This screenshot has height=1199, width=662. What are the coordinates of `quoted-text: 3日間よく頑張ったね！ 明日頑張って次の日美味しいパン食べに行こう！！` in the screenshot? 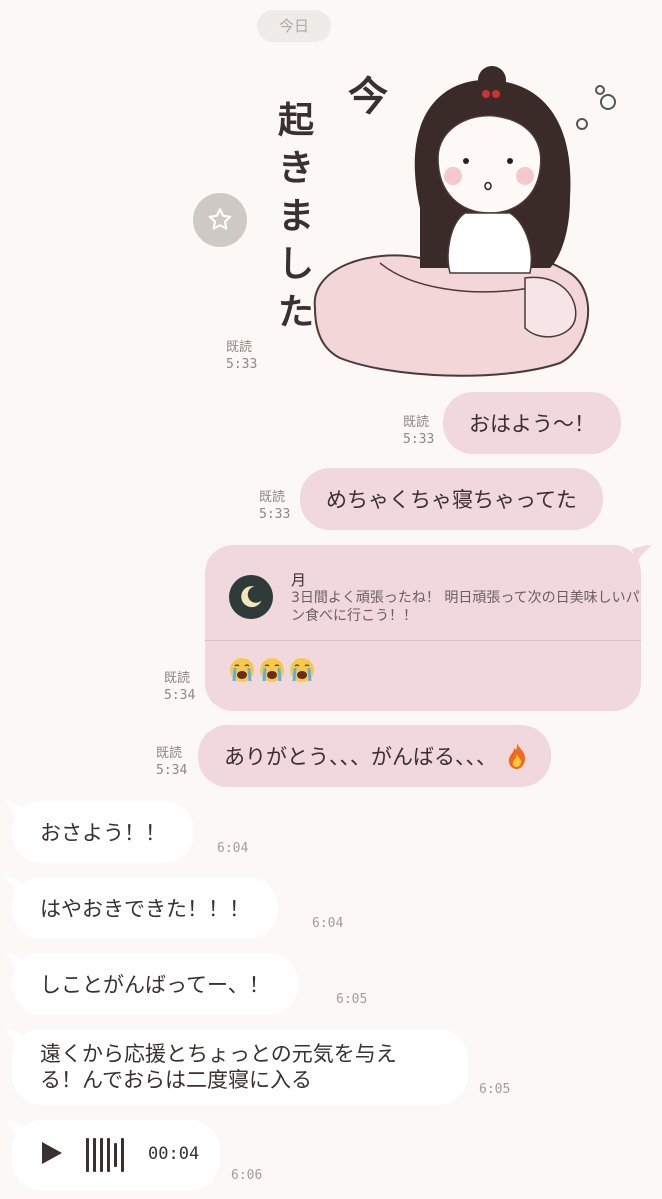 It's located at (465, 607).